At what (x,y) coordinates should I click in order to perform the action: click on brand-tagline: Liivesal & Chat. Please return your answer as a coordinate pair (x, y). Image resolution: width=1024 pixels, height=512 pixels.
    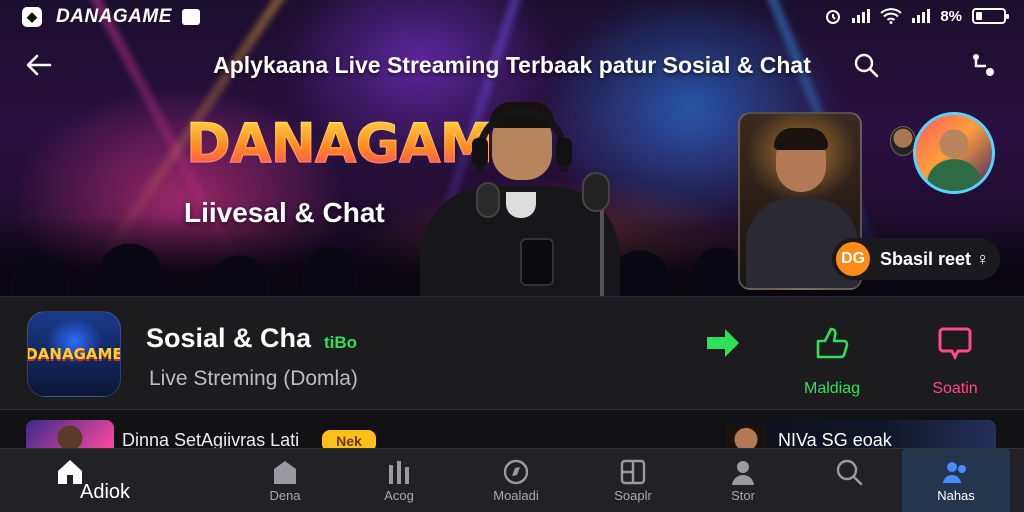
    Looking at the image, I should click on (284, 212).